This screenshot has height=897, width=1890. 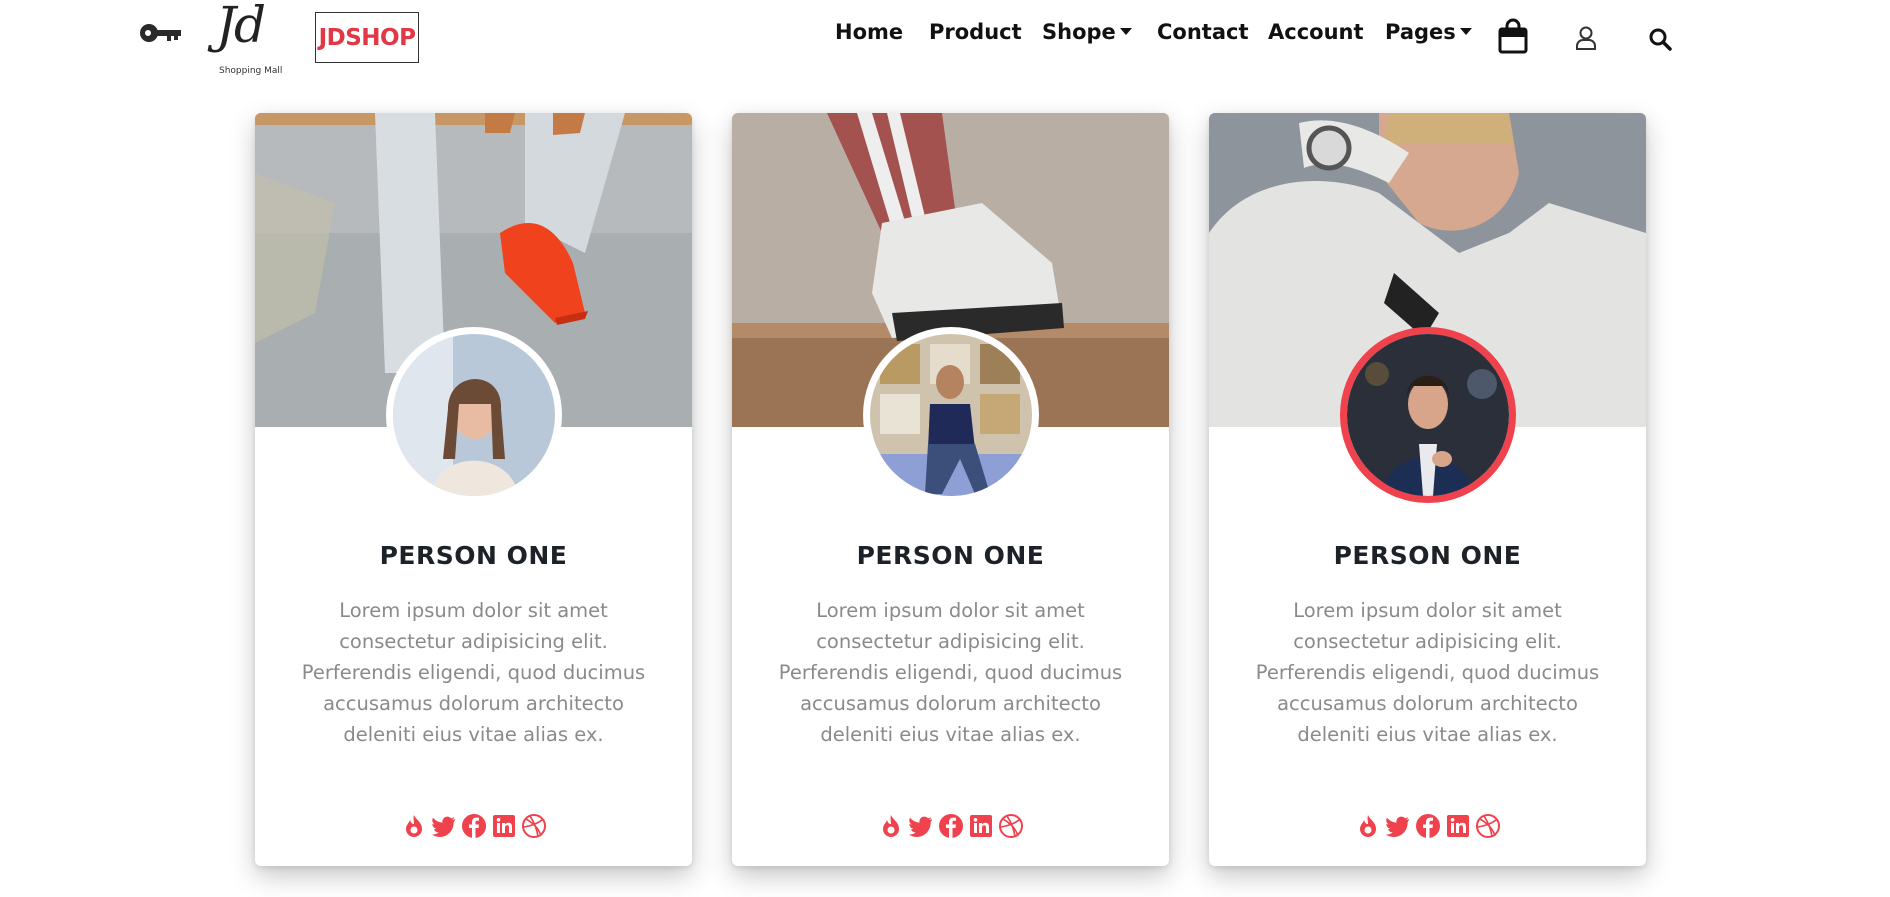 I want to click on nav-home: Home, so click(x=869, y=32).